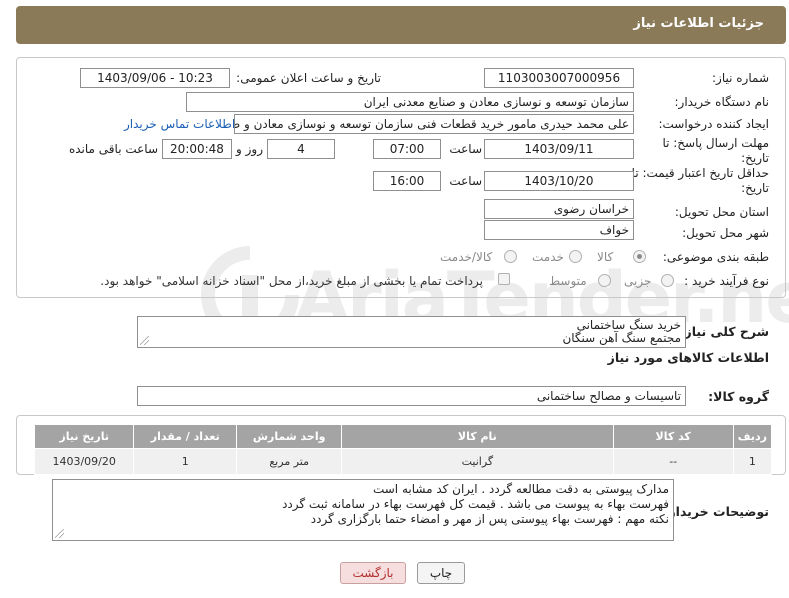  Describe the element at coordinates (700, 173) in the screenshot. I see `validity-label-line1: حداقل تاریخ اعتبار قیمت: تا` at that location.